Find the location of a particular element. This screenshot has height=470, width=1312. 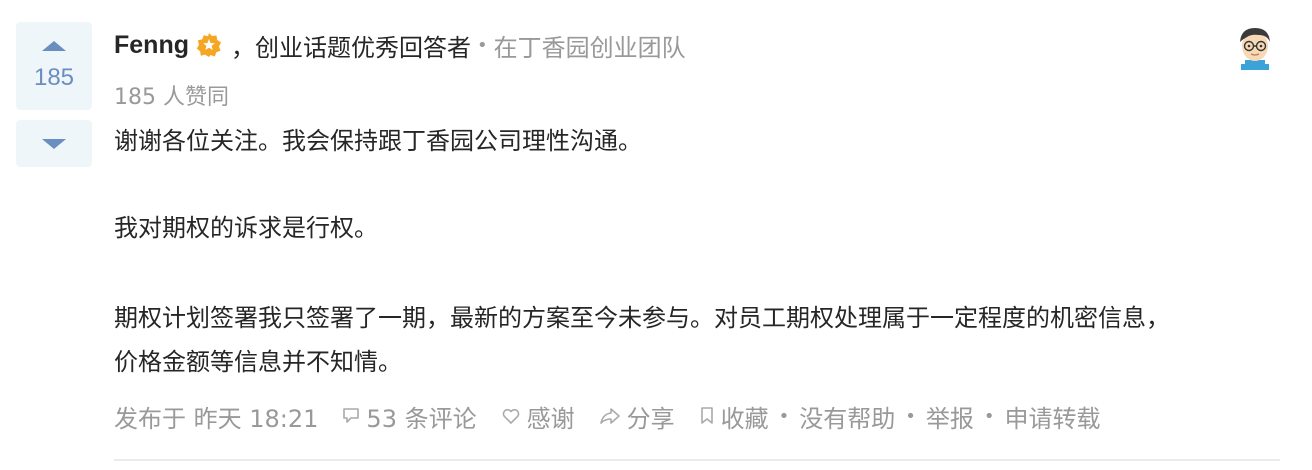

author-name-link: Fenng is located at coordinates (151, 45).